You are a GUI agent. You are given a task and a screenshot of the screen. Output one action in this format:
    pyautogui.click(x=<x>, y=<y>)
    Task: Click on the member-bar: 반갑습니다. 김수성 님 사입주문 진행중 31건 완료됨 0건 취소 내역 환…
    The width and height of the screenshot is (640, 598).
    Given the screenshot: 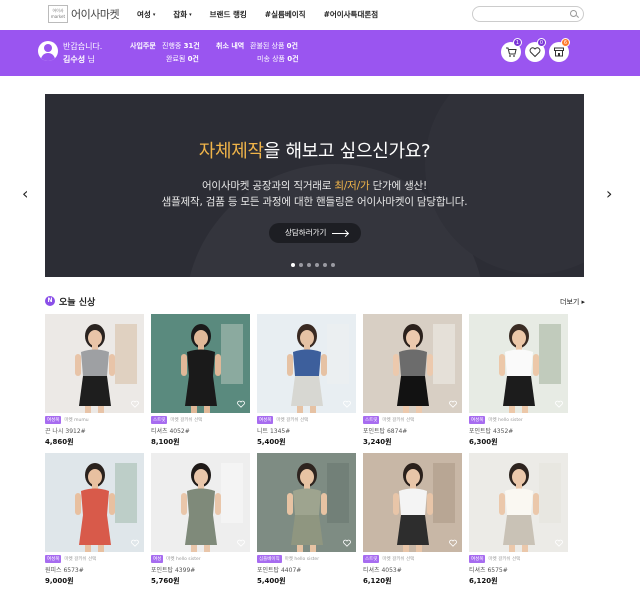 What is the action you would take?
    pyautogui.click(x=320, y=53)
    